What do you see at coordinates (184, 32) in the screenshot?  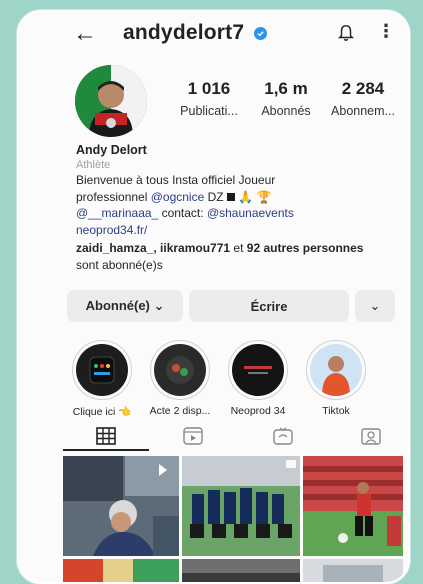 I see `profile-username: andydelort7` at bounding box center [184, 32].